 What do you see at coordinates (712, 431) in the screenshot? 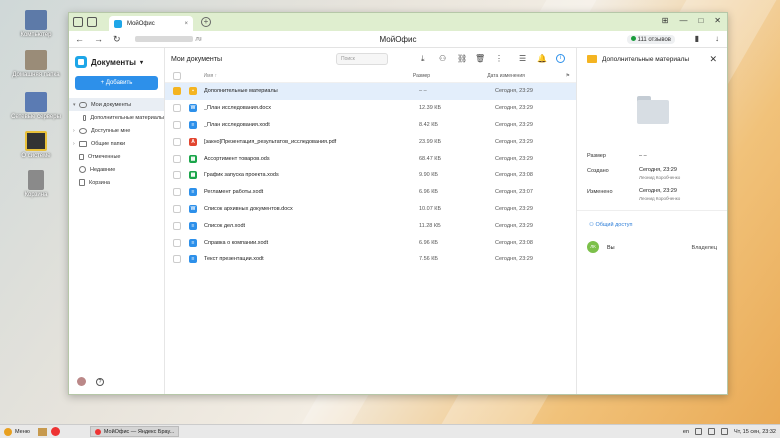
I see `volume-icon` at bounding box center [712, 431].